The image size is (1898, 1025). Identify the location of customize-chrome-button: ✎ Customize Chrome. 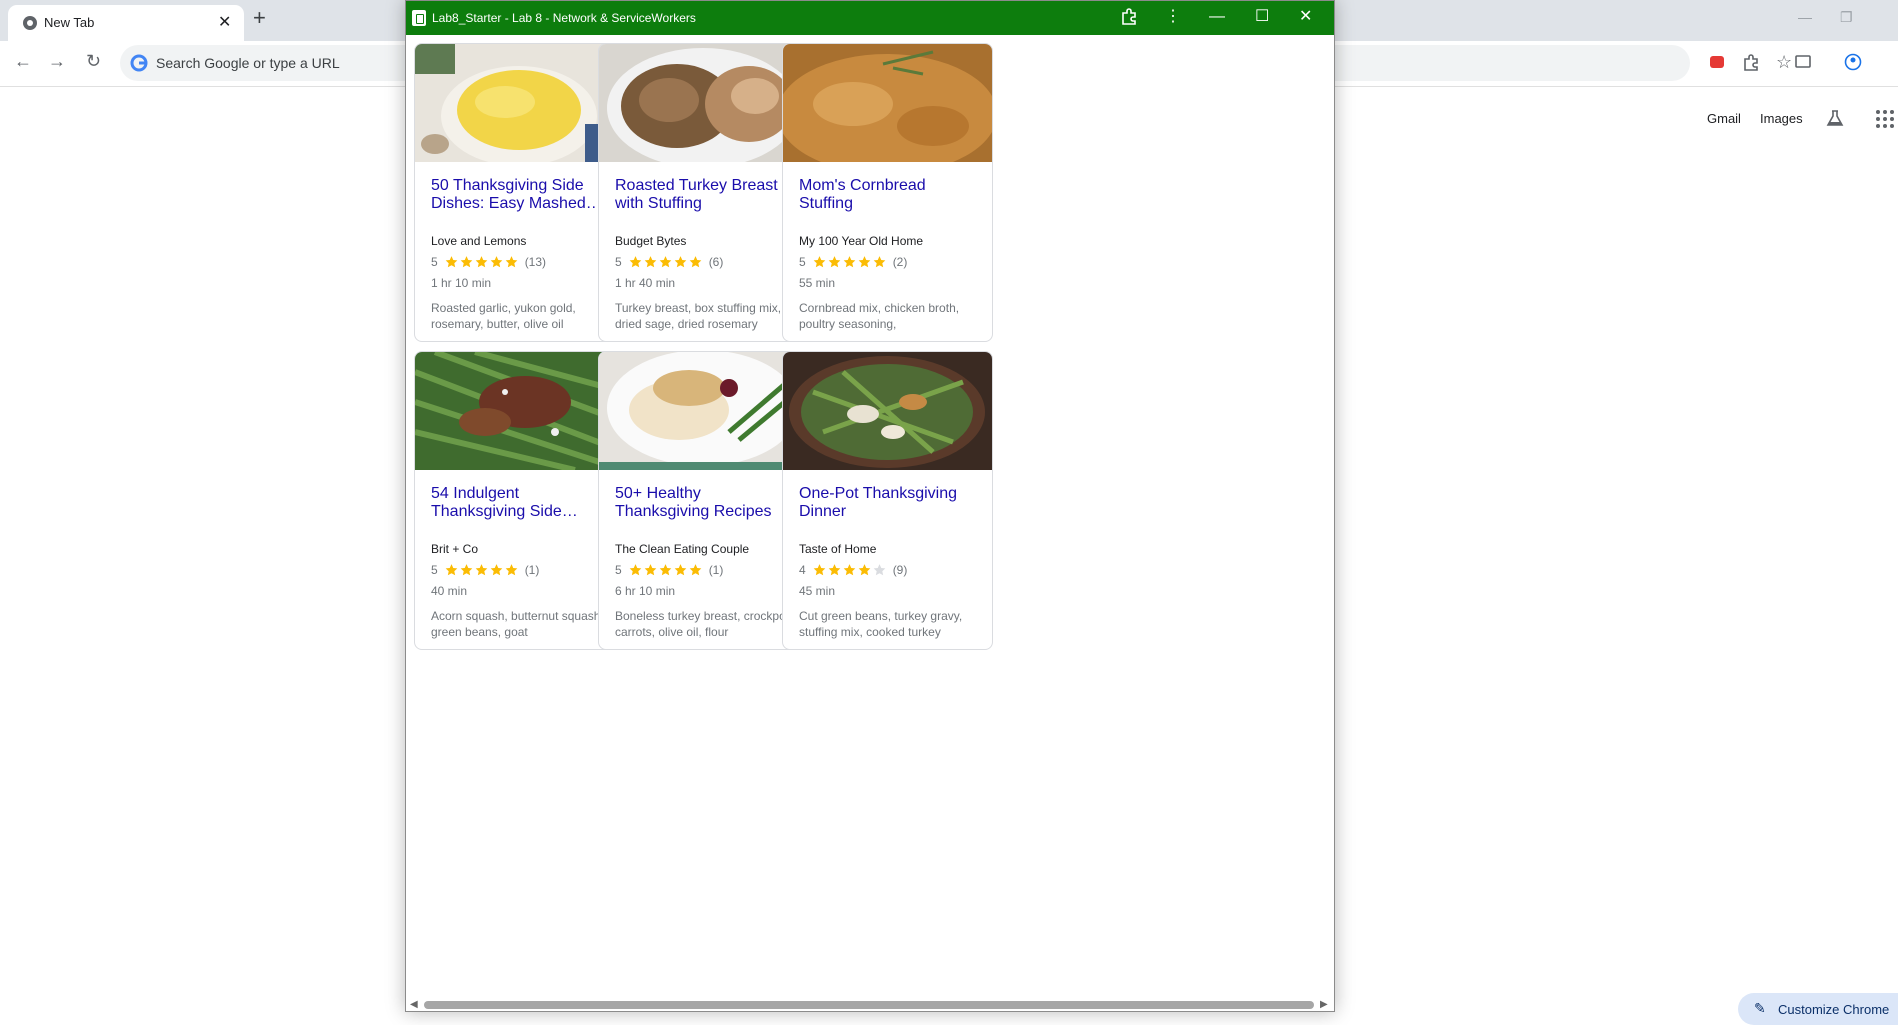
(1818, 1009).